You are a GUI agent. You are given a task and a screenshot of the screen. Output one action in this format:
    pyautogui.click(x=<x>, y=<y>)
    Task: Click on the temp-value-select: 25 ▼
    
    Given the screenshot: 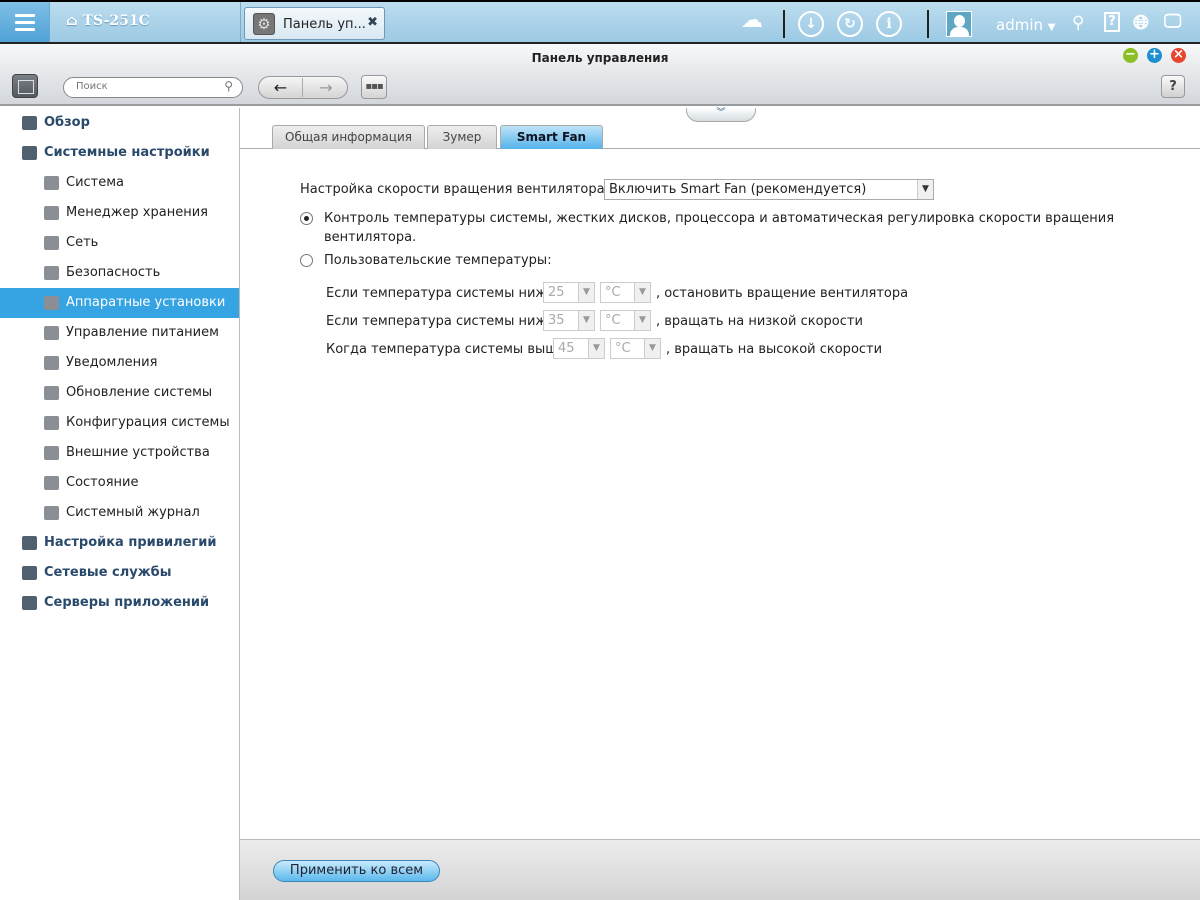 What is the action you would take?
    pyautogui.click(x=569, y=292)
    